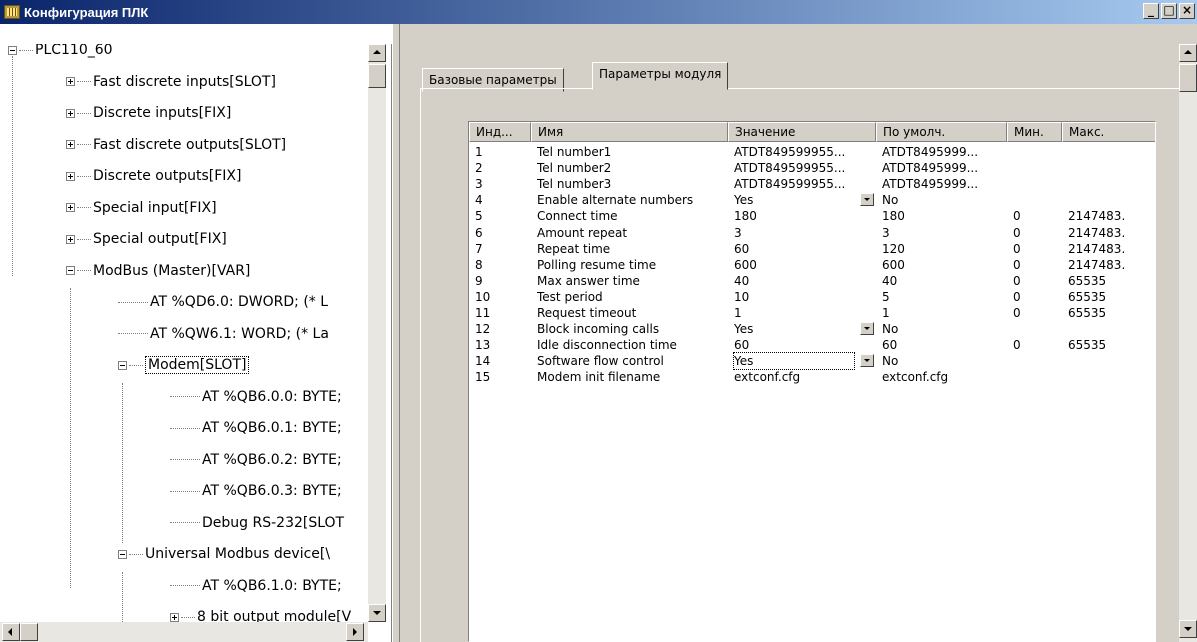 This screenshot has width=1197, height=642. I want to click on pane-vertical-scrollbar, so click(1188, 343).